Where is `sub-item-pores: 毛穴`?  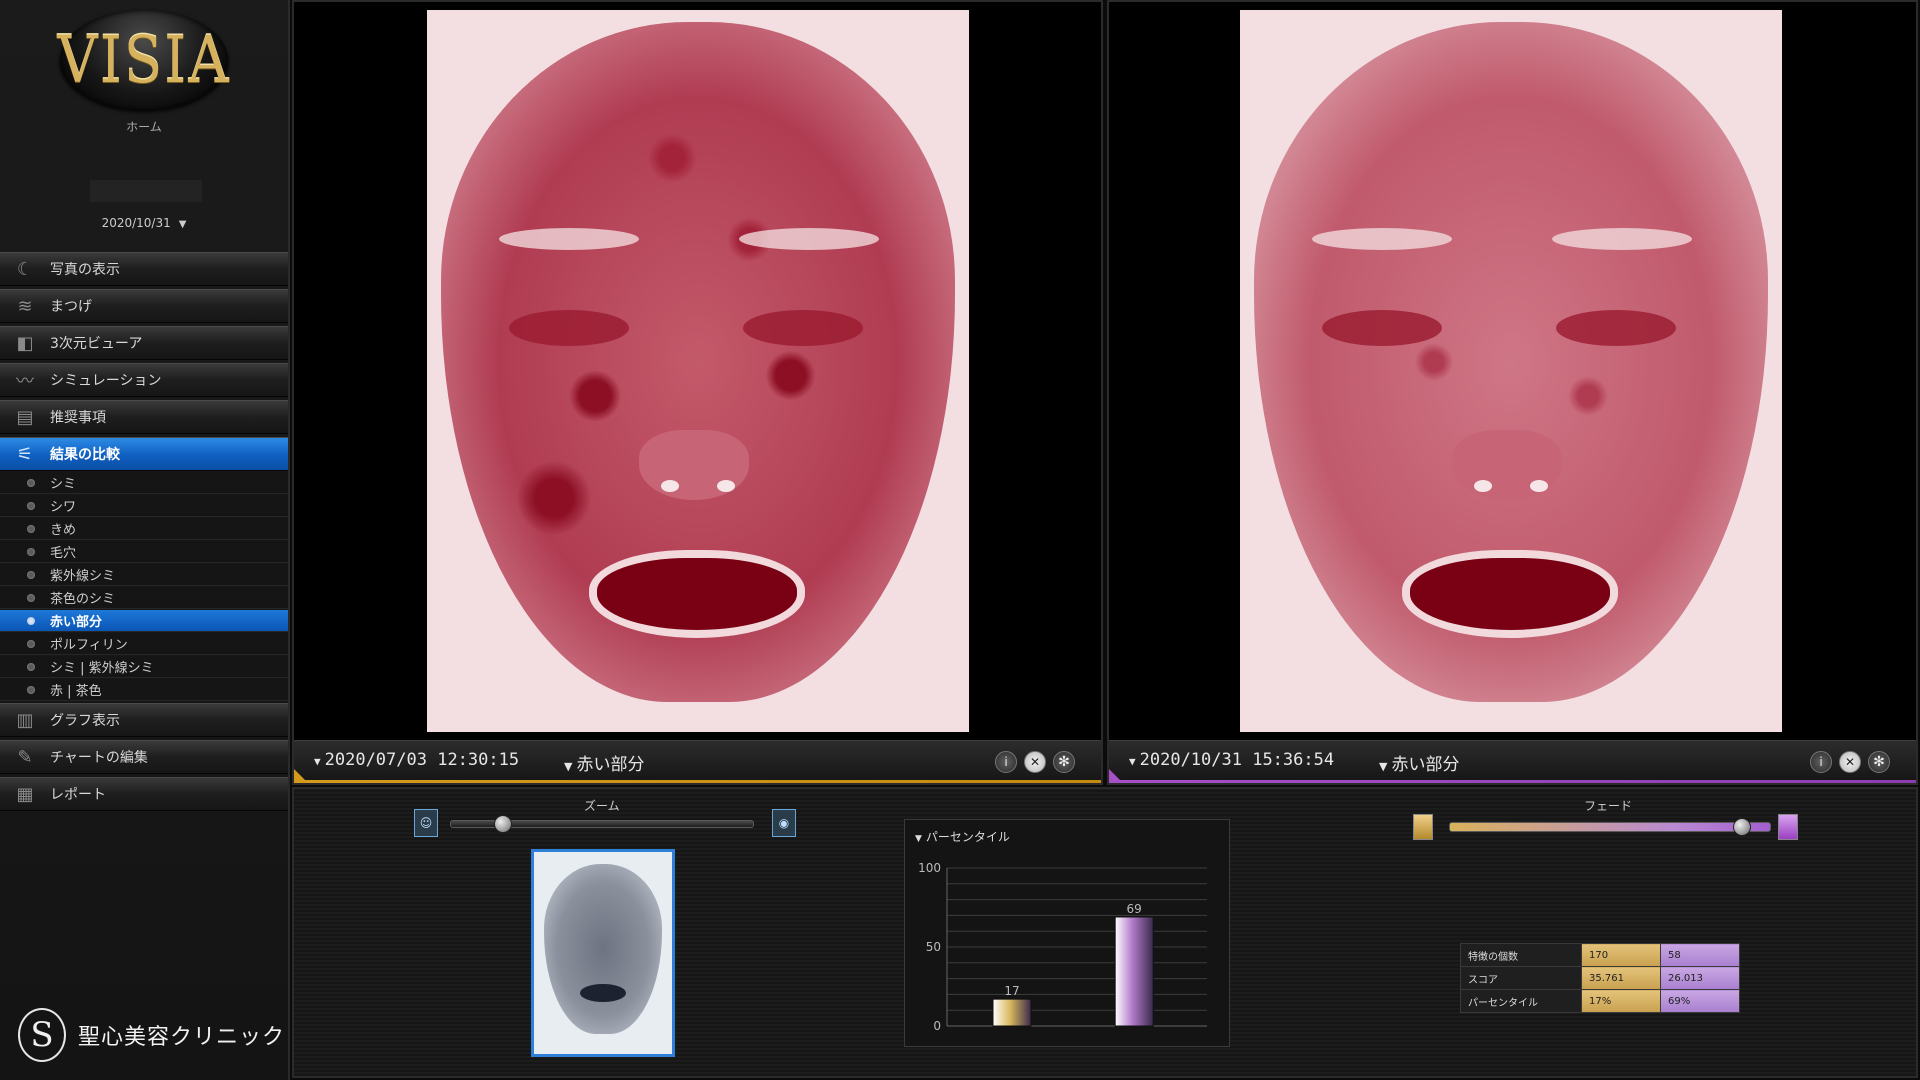 sub-item-pores: 毛穴 is located at coordinates (144, 552).